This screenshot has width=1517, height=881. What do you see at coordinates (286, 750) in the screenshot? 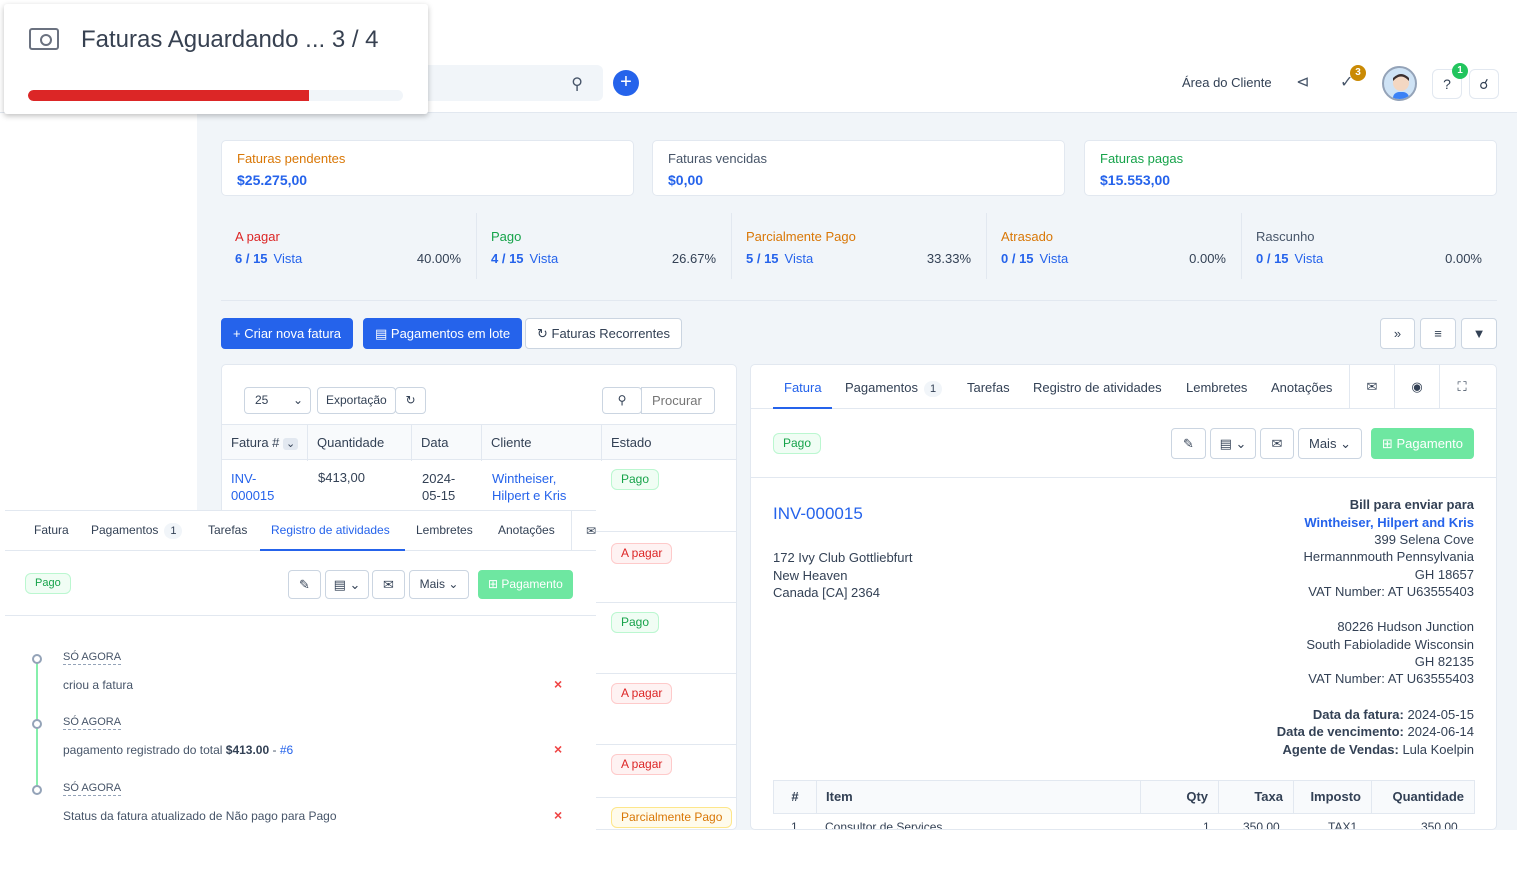
I see `payment-link: #6` at bounding box center [286, 750].